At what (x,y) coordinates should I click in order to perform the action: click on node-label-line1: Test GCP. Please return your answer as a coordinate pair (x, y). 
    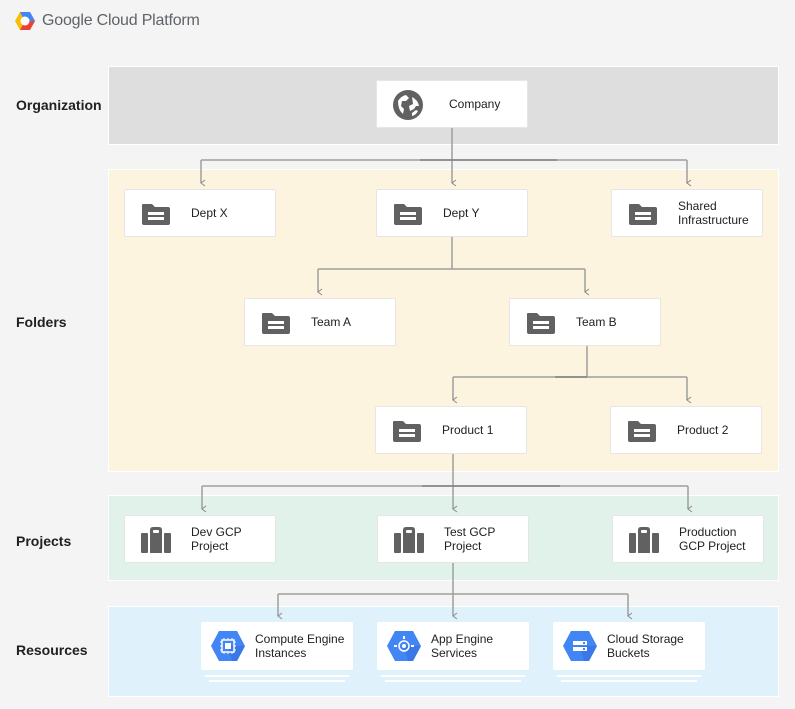
    Looking at the image, I should click on (470, 532).